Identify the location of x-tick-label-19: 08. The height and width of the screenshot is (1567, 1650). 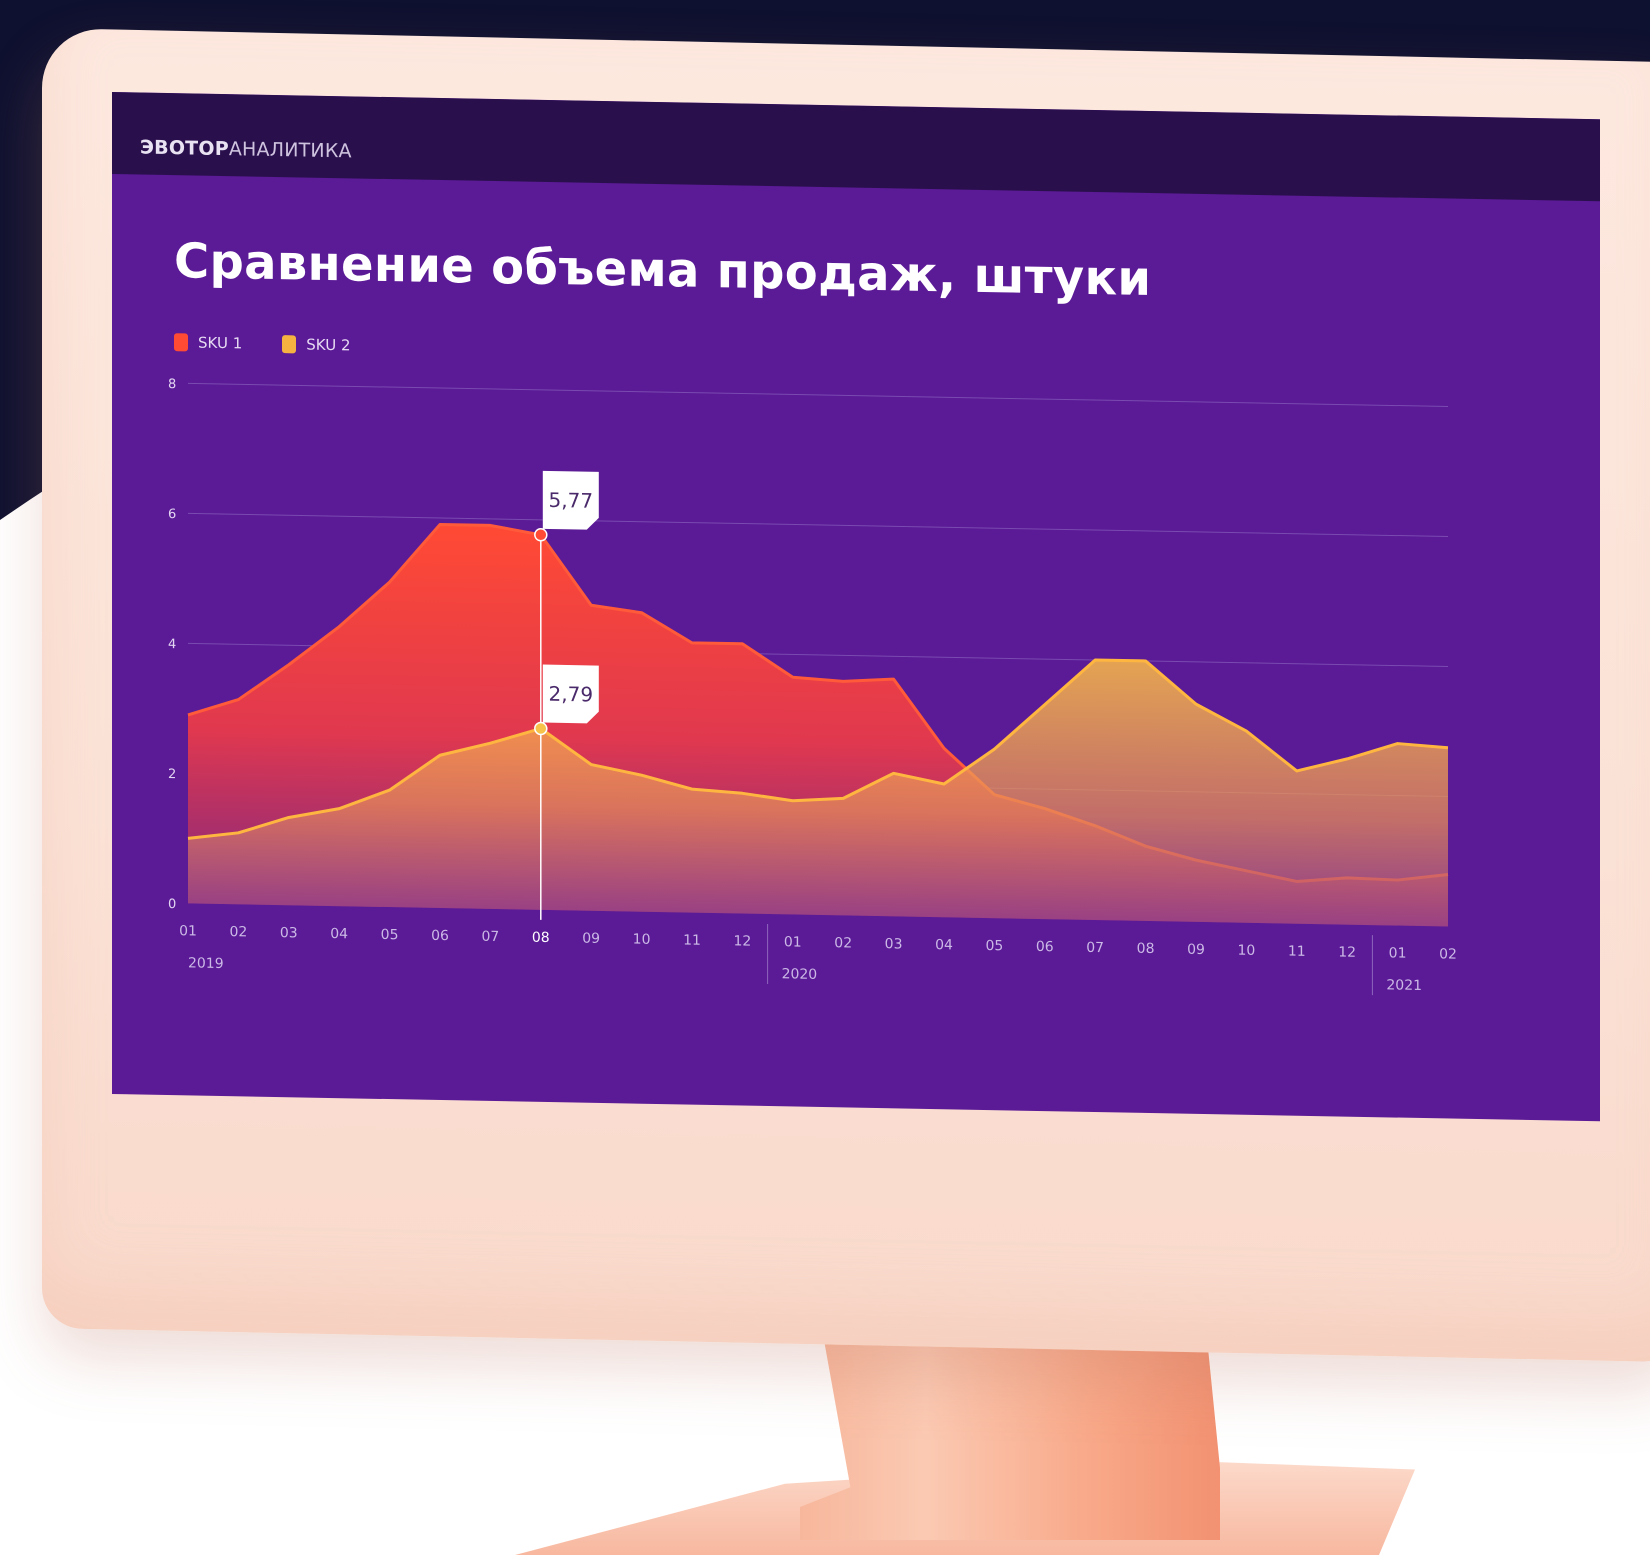
(1146, 949).